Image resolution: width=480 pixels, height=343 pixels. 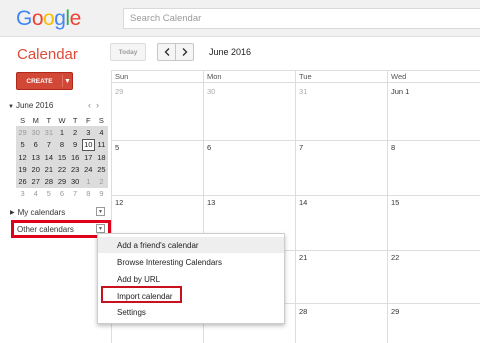 What do you see at coordinates (303, 257) in the screenshot?
I see `day-number: 21` at bounding box center [303, 257].